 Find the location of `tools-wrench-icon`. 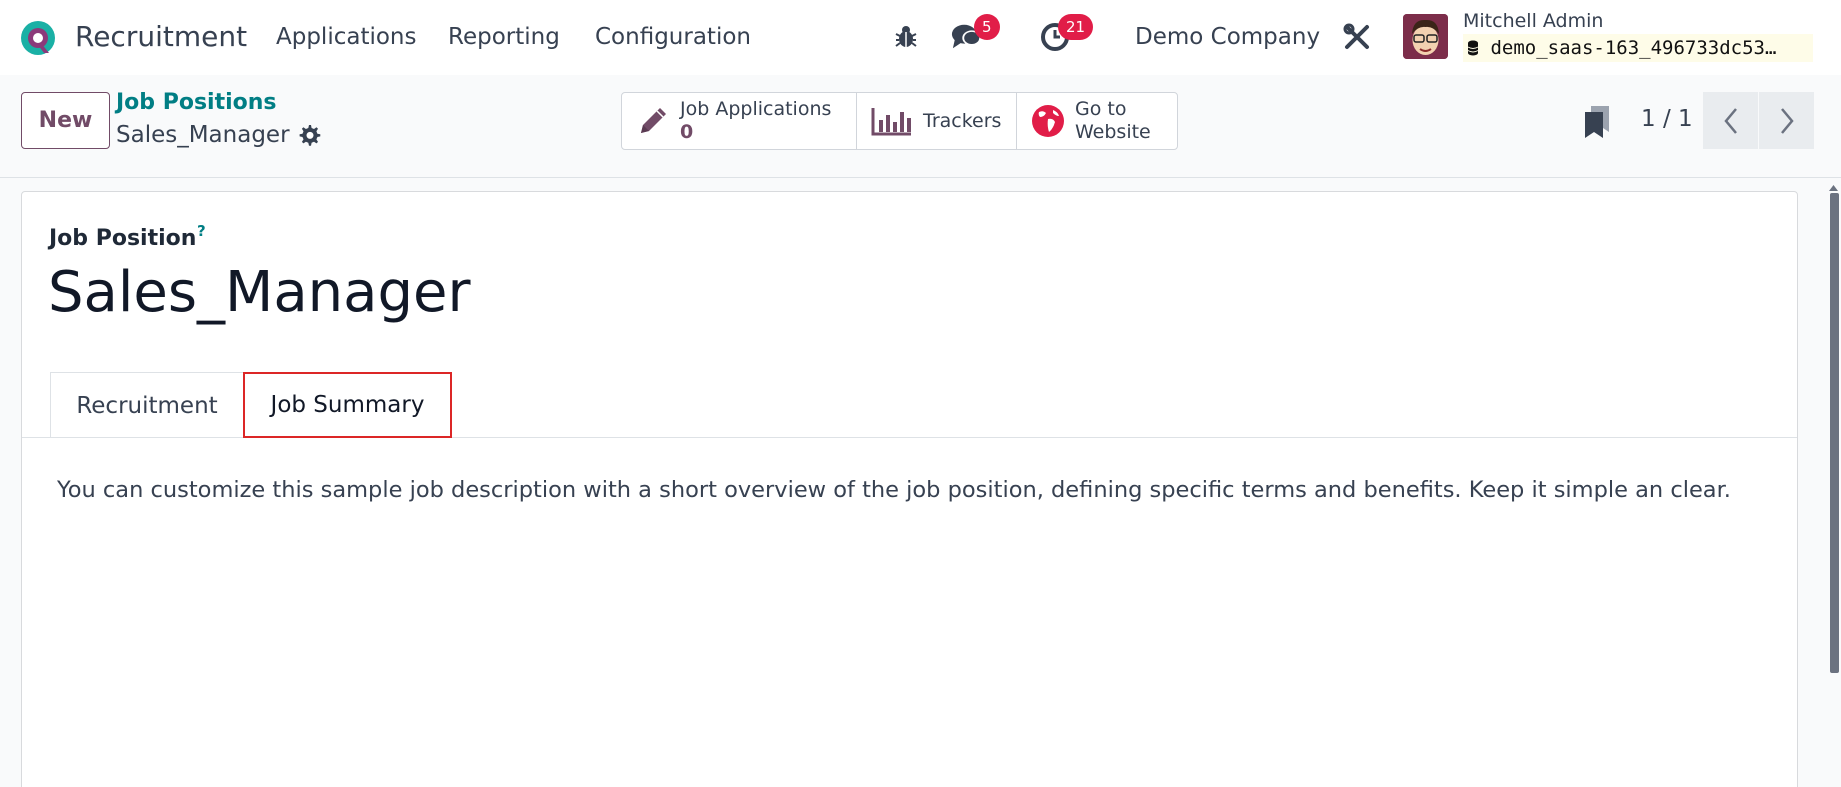

tools-wrench-icon is located at coordinates (1357, 37).